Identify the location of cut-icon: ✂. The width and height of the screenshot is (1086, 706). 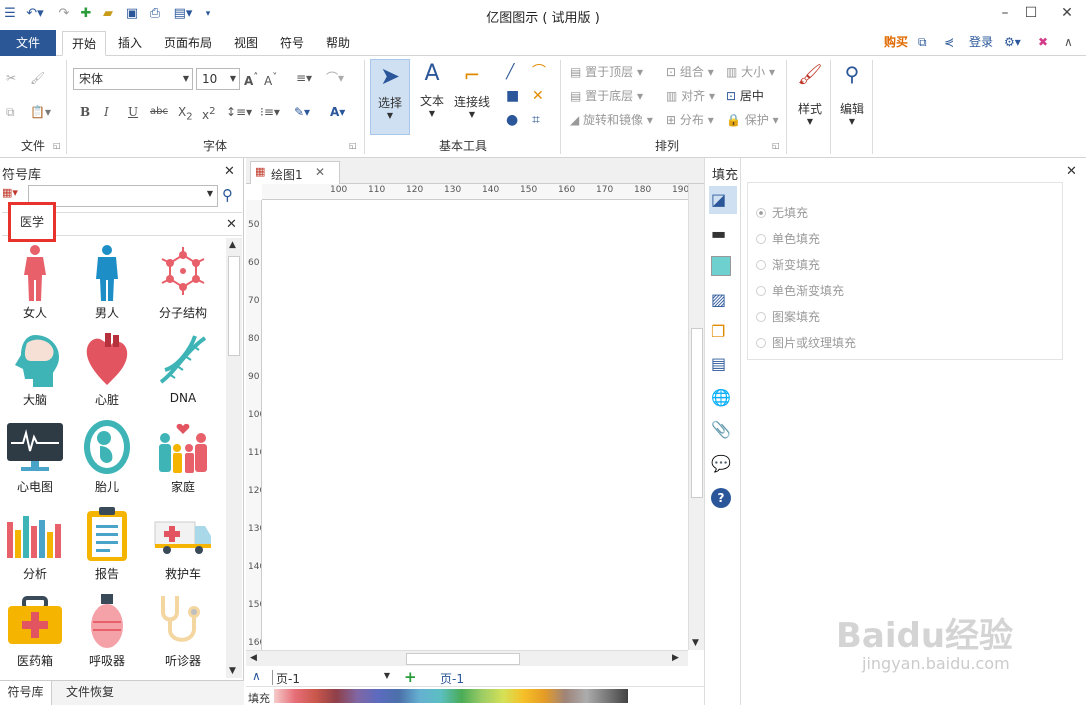
(11, 78).